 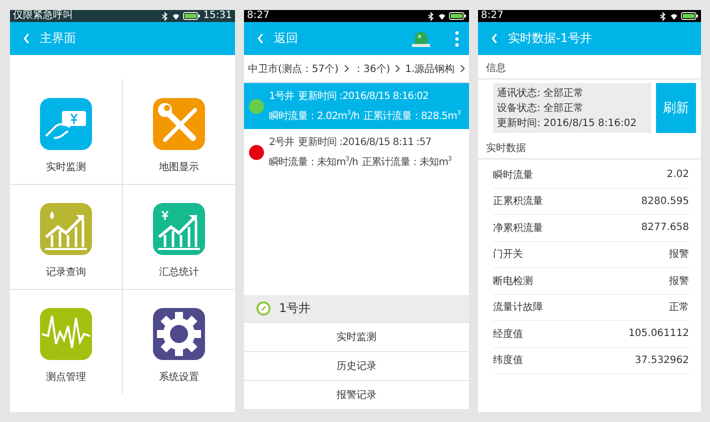 What do you see at coordinates (665, 228) in the screenshot?
I see `field-value: 8277.658` at bounding box center [665, 228].